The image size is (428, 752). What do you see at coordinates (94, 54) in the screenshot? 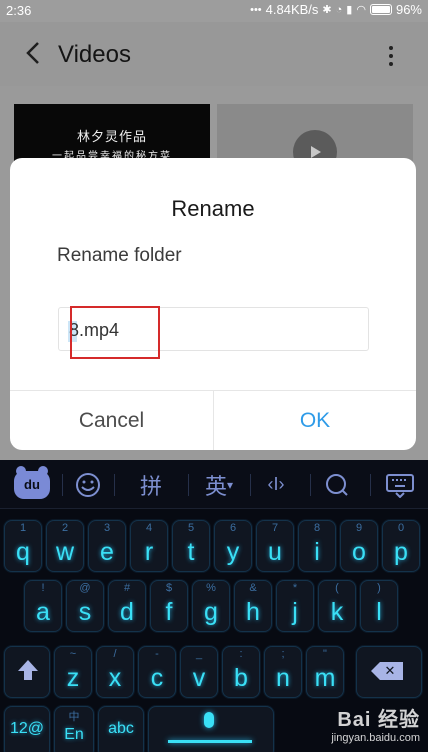
I see `page-title: Videos` at bounding box center [94, 54].